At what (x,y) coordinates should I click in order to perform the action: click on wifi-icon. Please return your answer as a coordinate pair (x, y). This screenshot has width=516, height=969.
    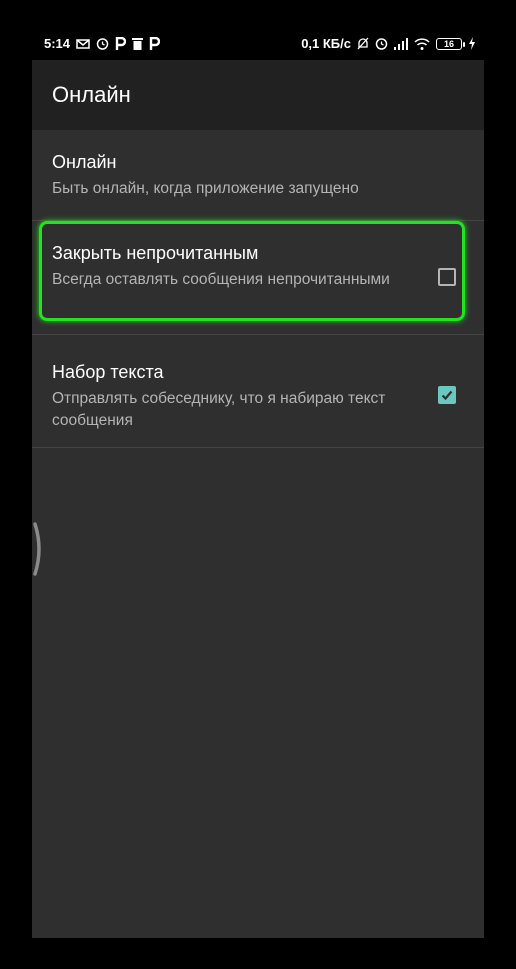
    Looking at the image, I should click on (422, 43).